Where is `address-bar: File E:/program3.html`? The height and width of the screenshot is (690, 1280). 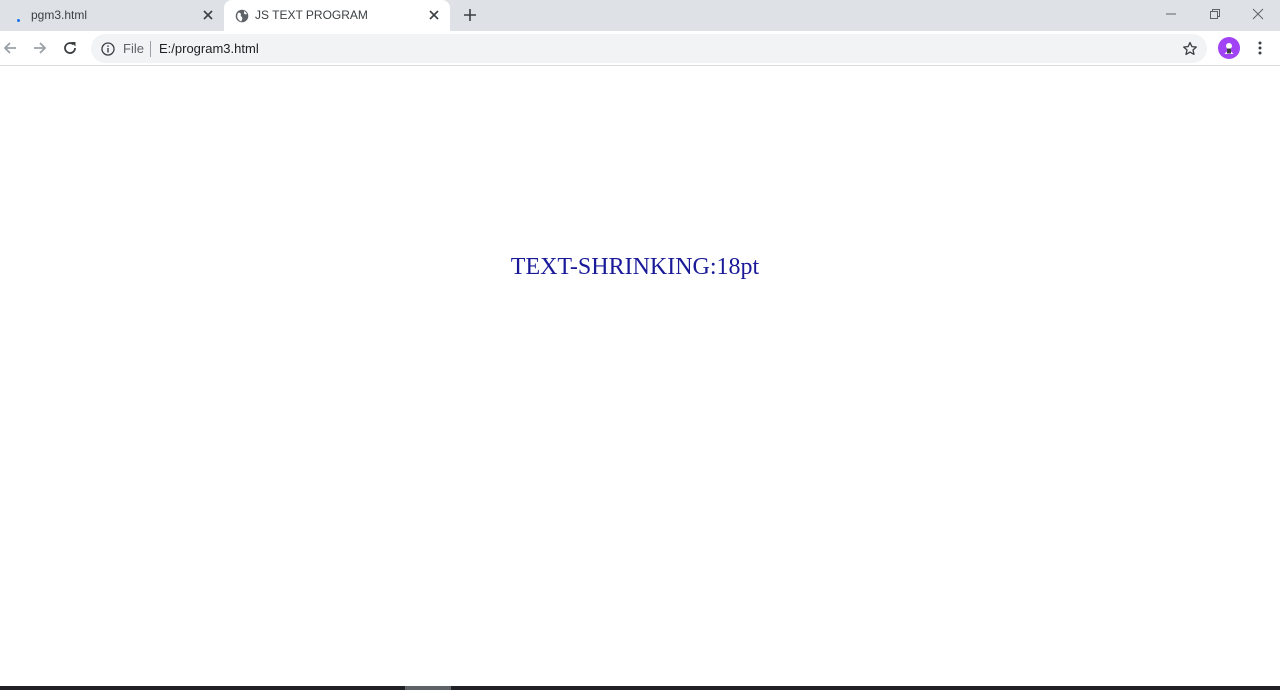
address-bar: File E:/program3.html is located at coordinates (649, 48).